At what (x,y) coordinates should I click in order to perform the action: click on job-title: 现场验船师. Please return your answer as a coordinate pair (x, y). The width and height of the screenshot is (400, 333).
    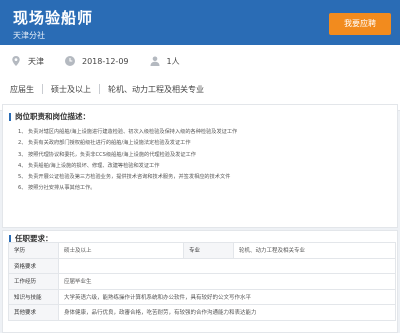
    Looking at the image, I should click on (53, 18).